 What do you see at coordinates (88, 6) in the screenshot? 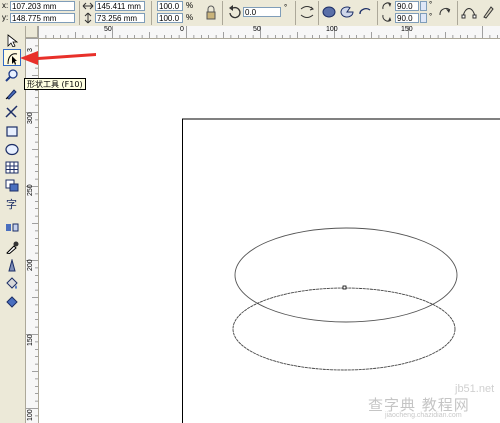
I see `width-icon` at bounding box center [88, 6].